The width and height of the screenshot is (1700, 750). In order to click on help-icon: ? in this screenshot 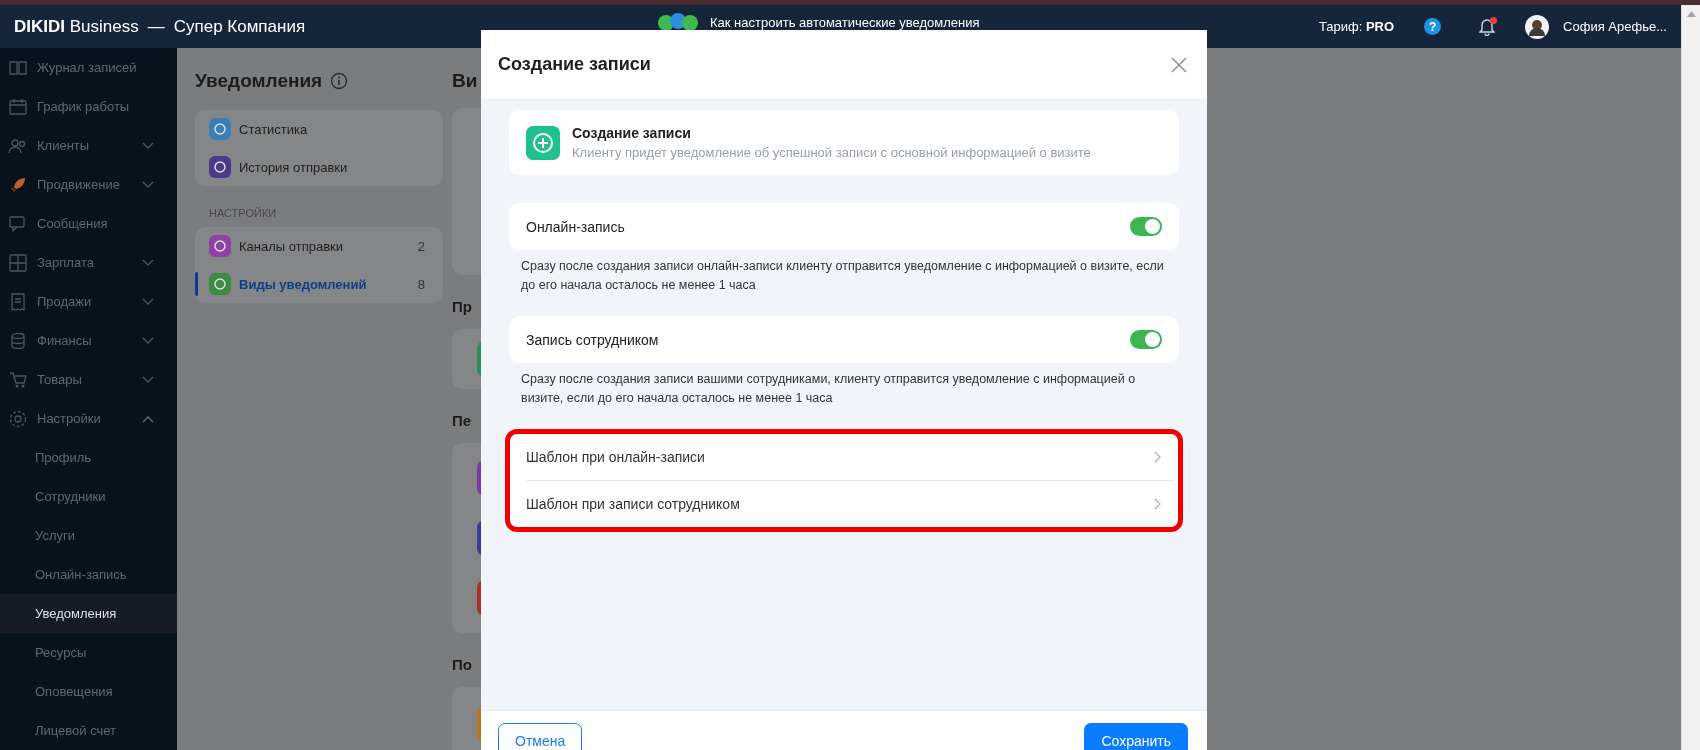, I will do `click(1433, 26)`.